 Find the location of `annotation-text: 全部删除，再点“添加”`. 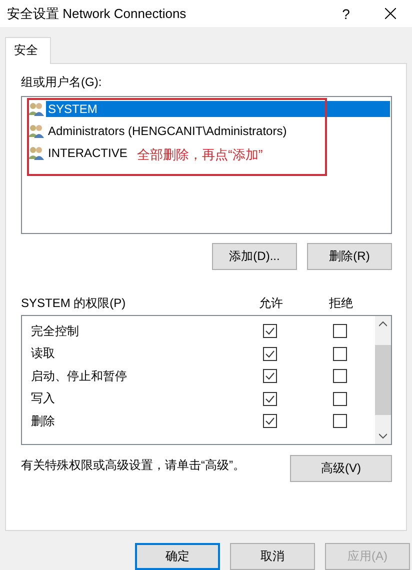

annotation-text: 全部删除，再点“添加” is located at coordinates (200, 155).